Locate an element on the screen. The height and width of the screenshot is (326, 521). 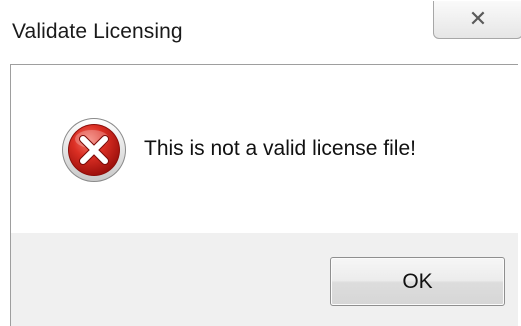
close-button: ✕ is located at coordinates (477, 20).